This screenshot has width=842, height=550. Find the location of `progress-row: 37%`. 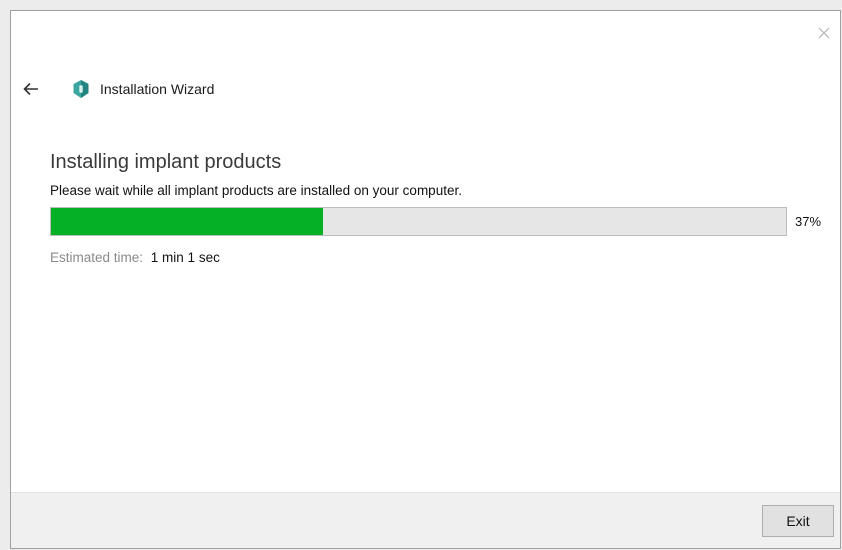

progress-row: 37% is located at coordinates (445, 221).